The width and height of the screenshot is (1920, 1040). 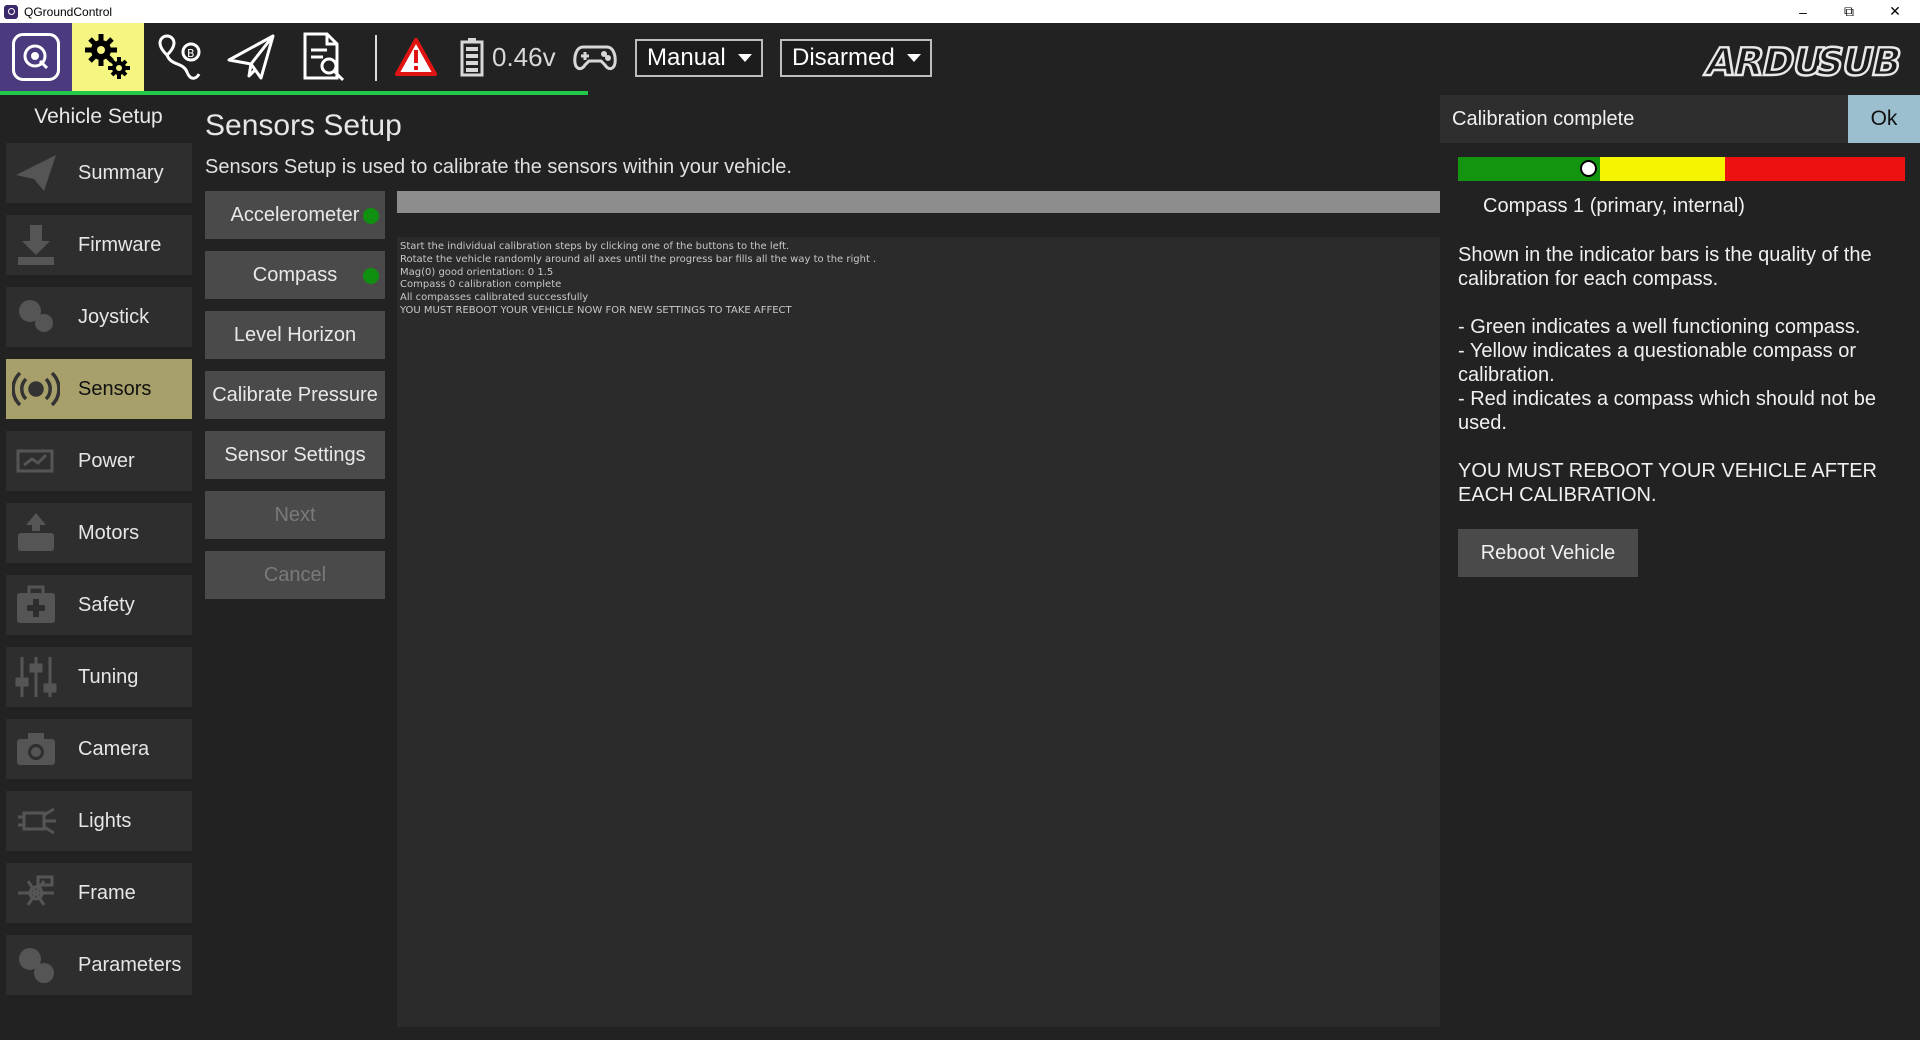 I want to click on nav-header: Vehicle Setup, so click(x=98, y=116).